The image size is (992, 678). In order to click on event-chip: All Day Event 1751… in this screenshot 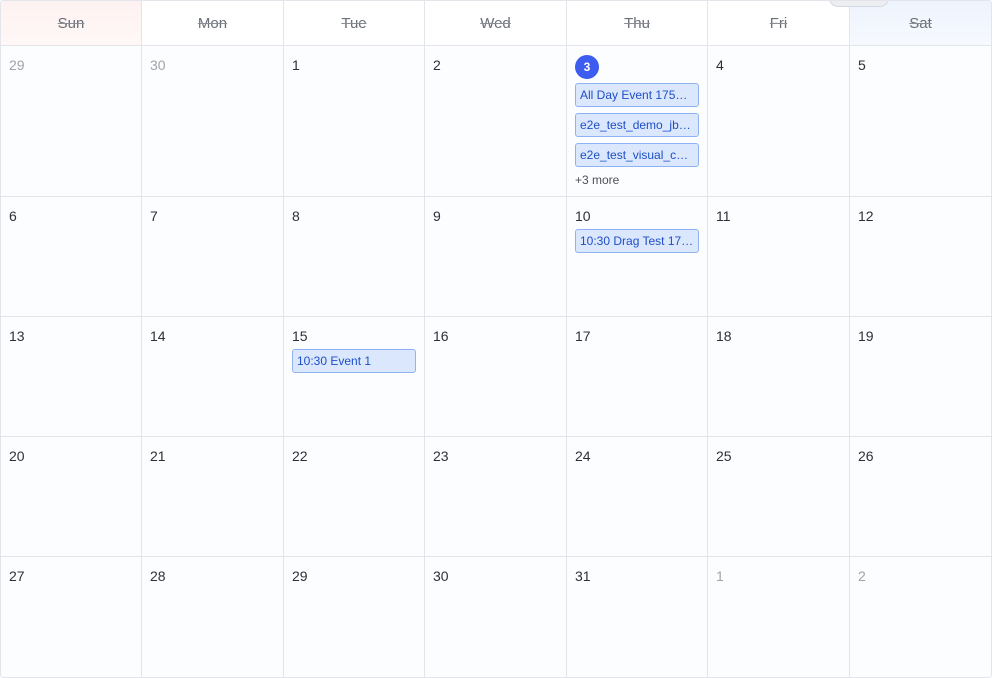, I will do `click(637, 95)`.